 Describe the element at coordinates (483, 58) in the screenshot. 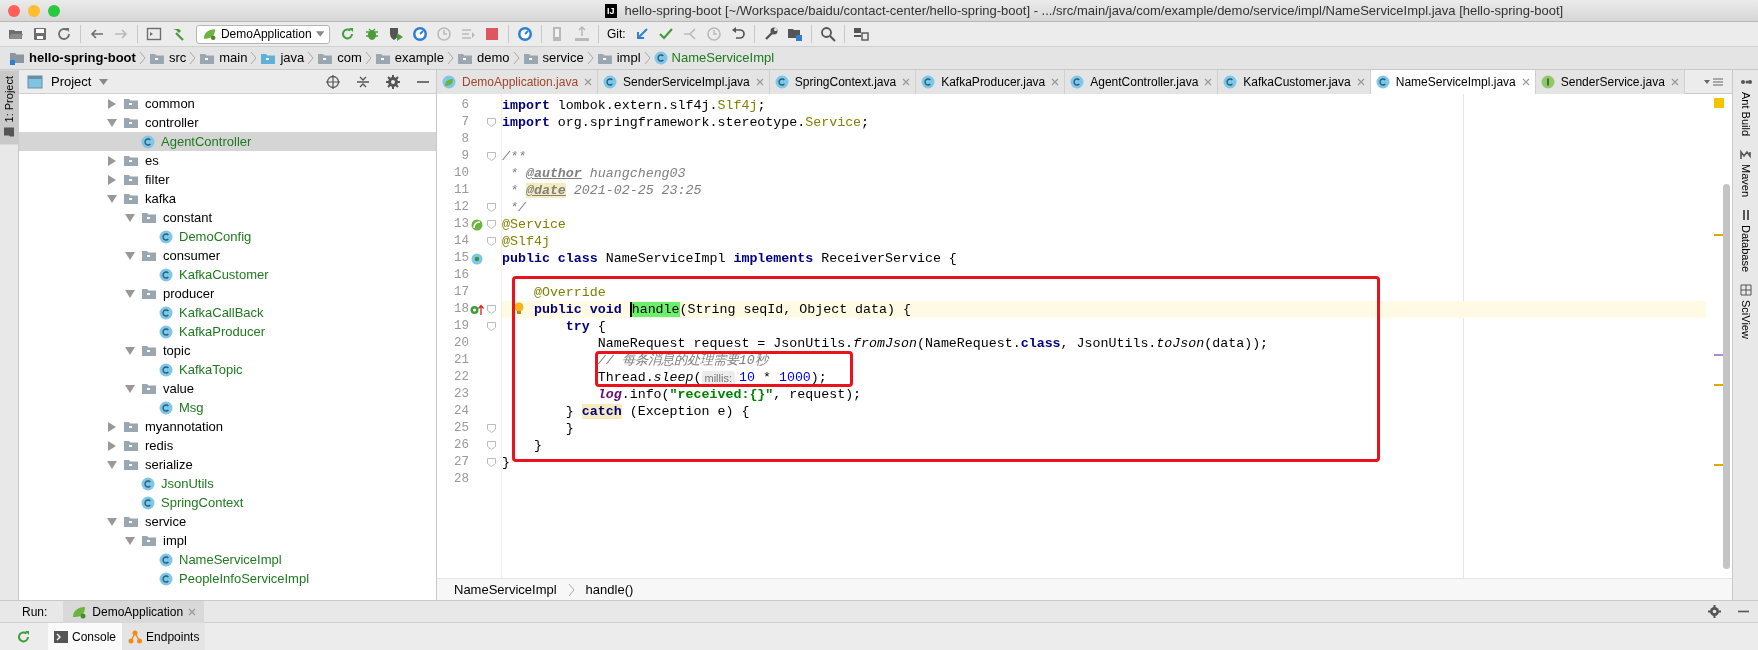

I see `breadcrumb-item: demo` at that location.